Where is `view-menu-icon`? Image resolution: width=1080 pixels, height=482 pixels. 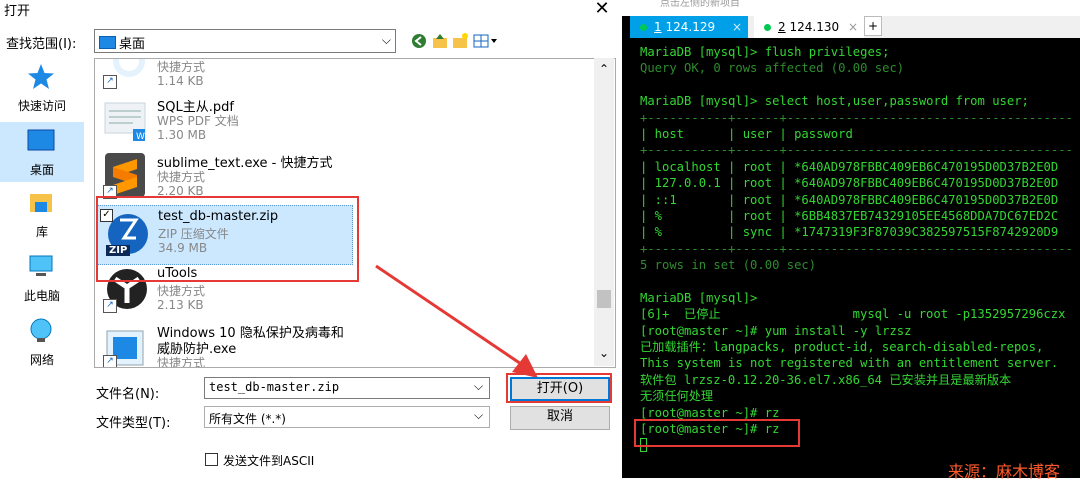 view-menu-icon is located at coordinates (485, 41).